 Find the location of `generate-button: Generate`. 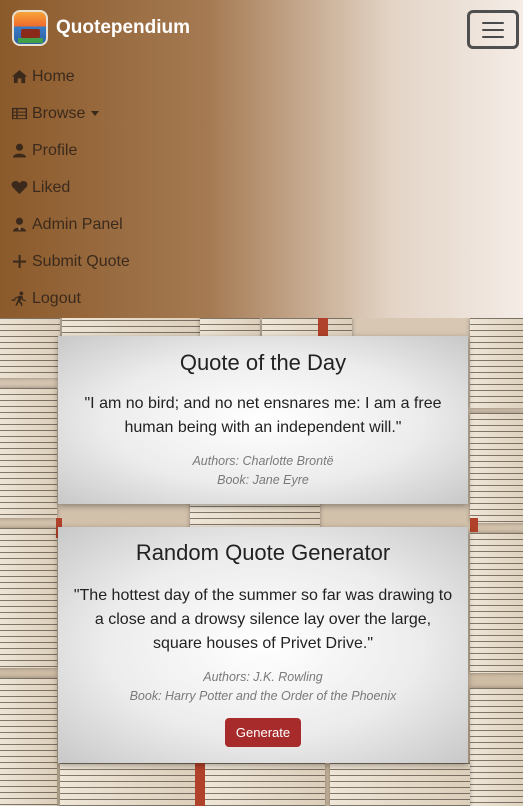

generate-button: Generate is located at coordinates (263, 732).